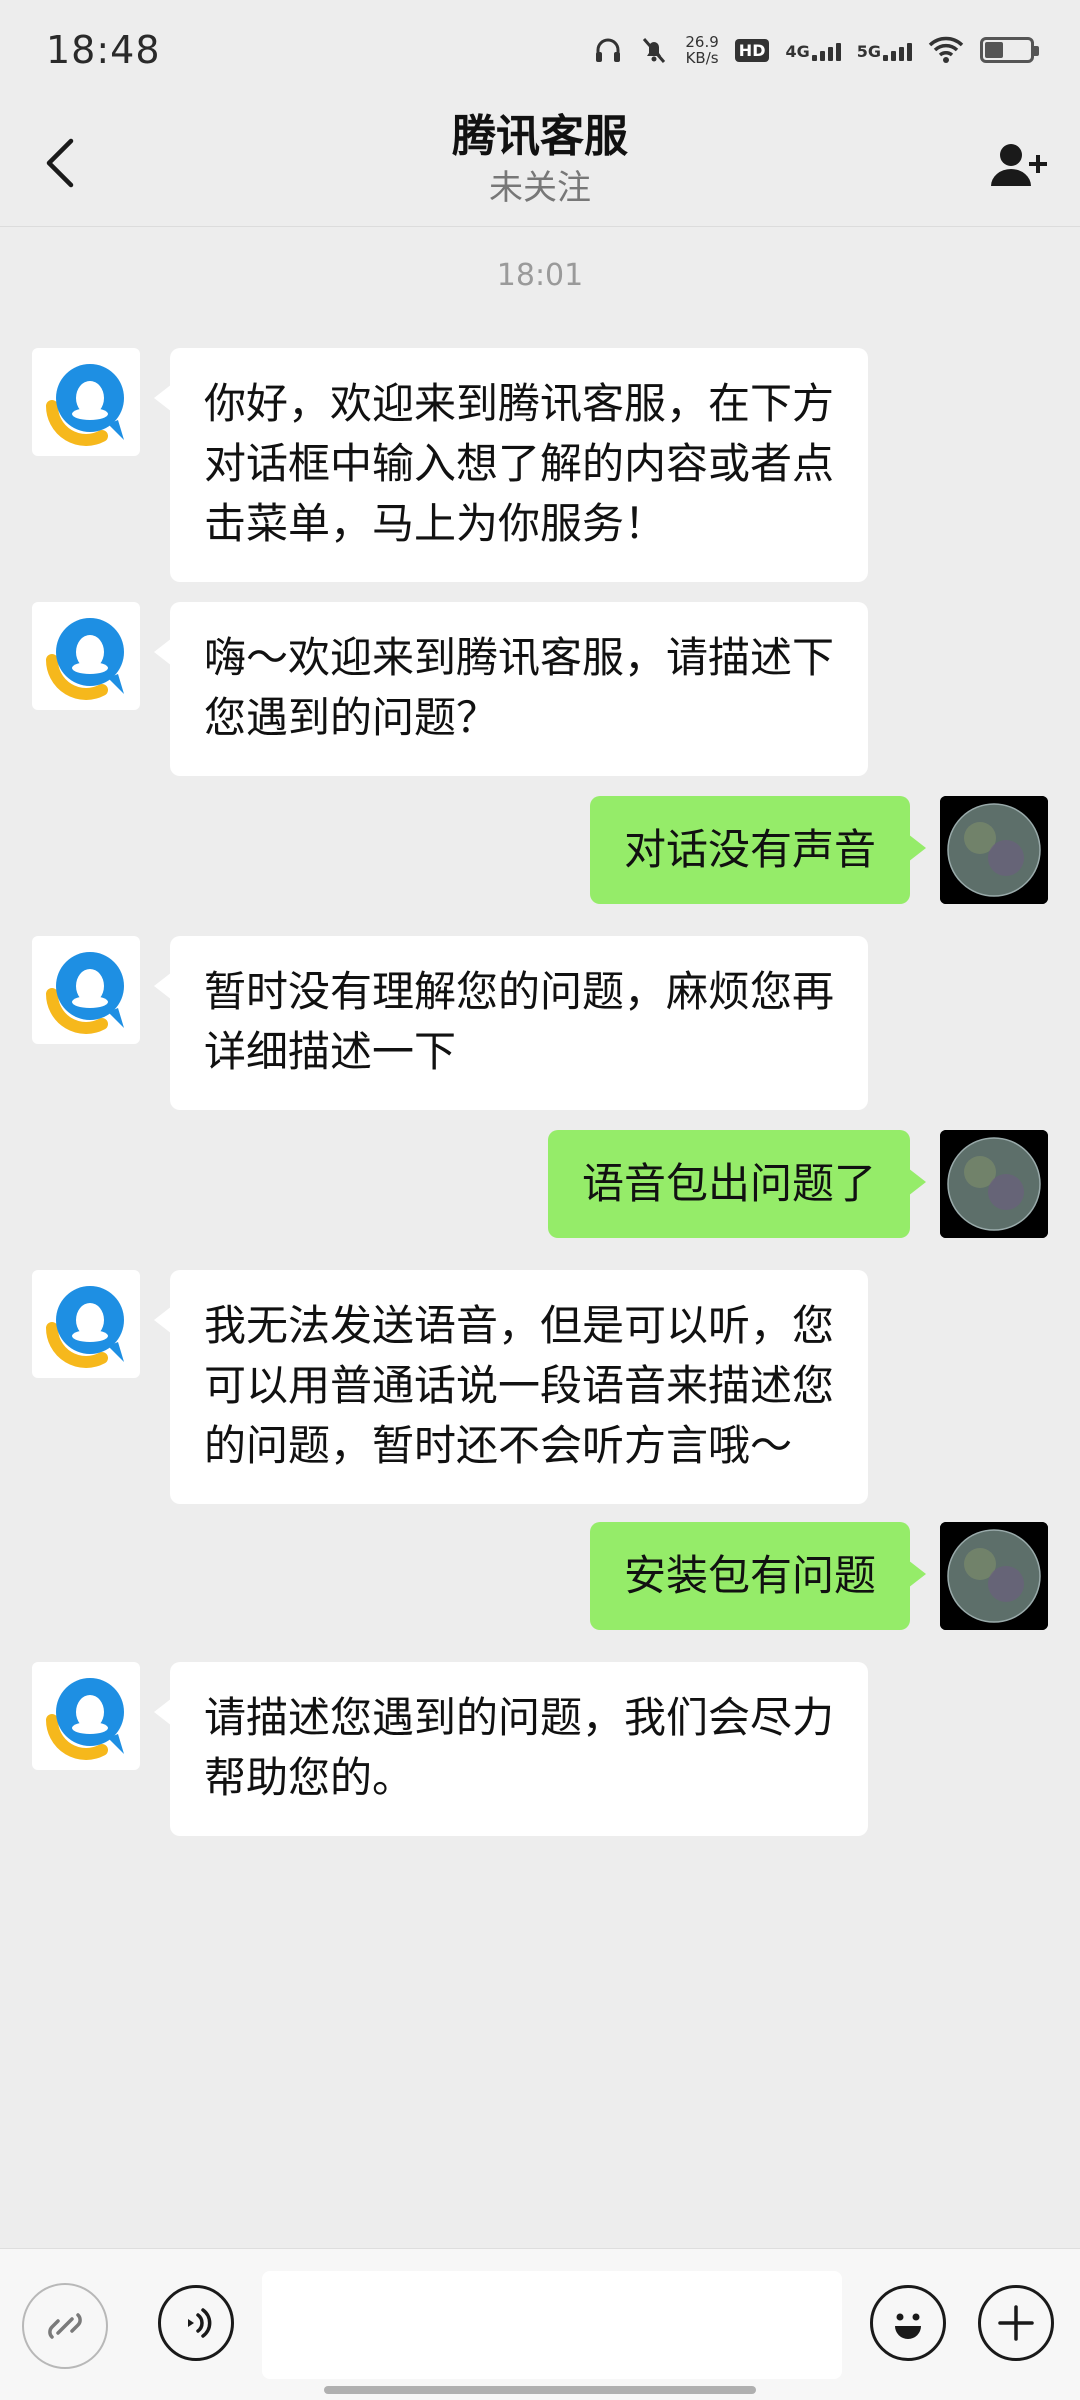 This screenshot has height=2400, width=1080. I want to click on incoming-message-bubble: 暂时没有理解您的问题，麻烦您再 详细描述一下, so click(511, 1023).